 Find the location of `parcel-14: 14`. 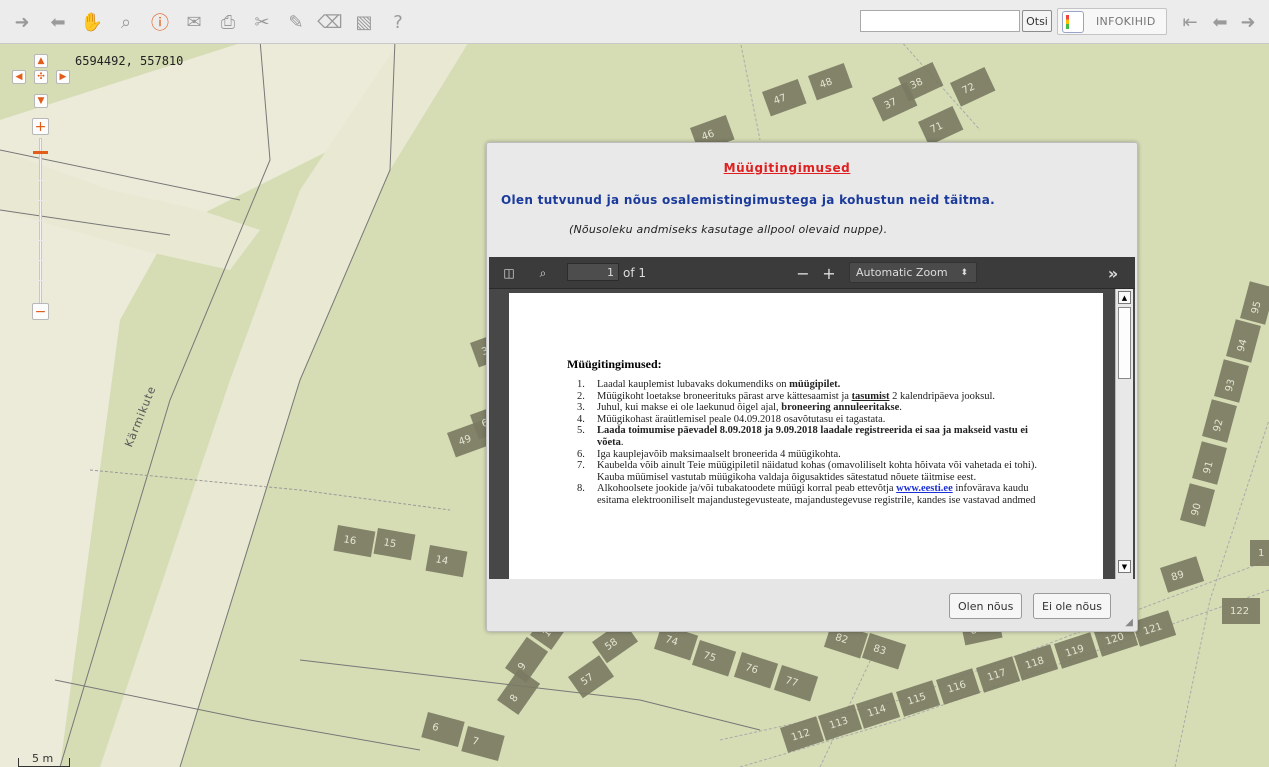

parcel-14: 14 is located at coordinates (446, 561).